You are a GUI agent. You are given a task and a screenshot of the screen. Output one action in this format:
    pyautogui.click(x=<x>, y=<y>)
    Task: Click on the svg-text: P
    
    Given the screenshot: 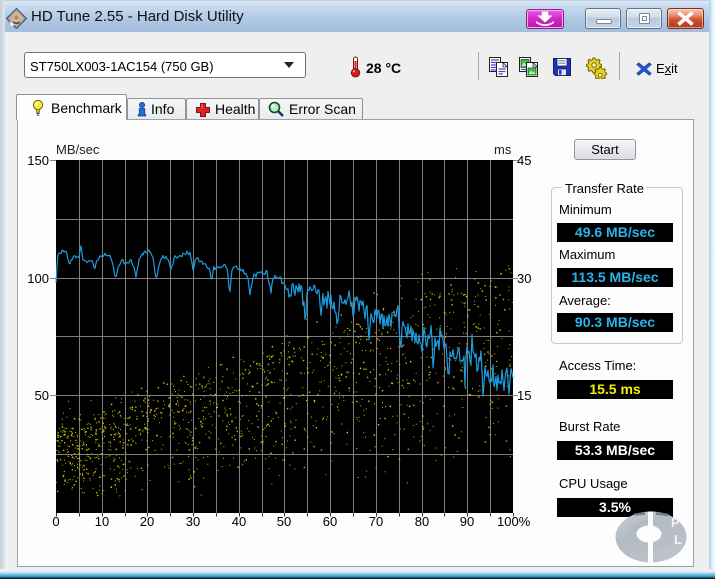 What is the action you would take?
    pyautogui.click(x=675, y=522)
    